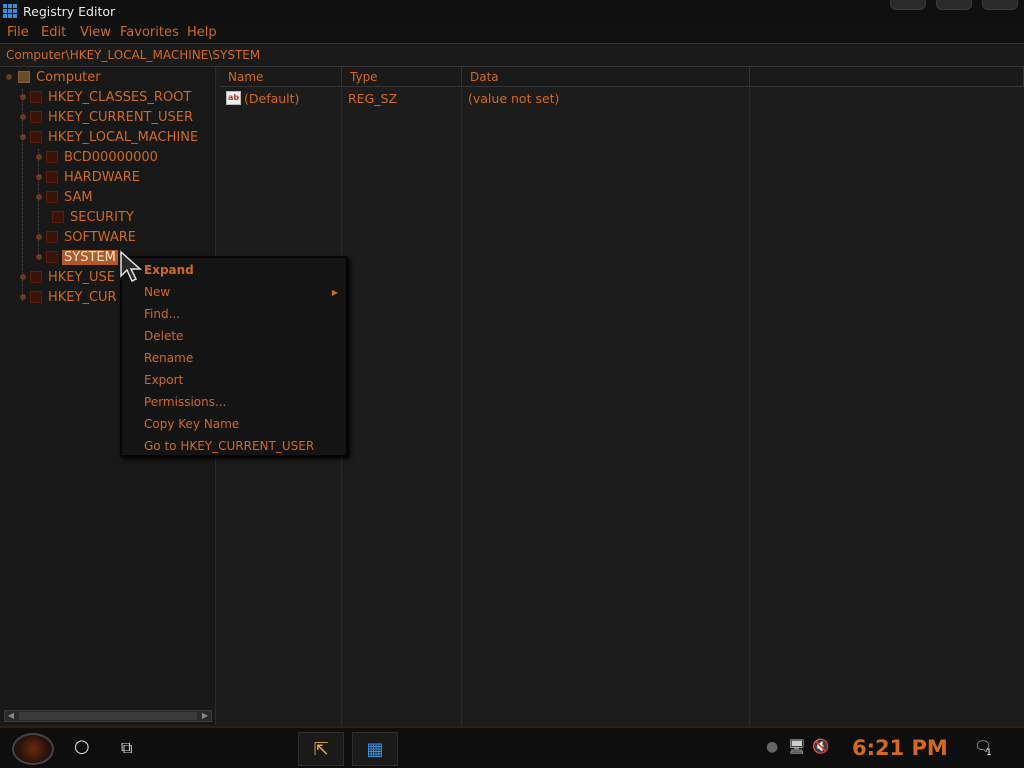 The width and height of the screenshot is (1024, 768). Describe the element at coordinates (123, 137) in the screenshot. I see `tree-label: HKEY_LOCAL_MACHINE` at that location.